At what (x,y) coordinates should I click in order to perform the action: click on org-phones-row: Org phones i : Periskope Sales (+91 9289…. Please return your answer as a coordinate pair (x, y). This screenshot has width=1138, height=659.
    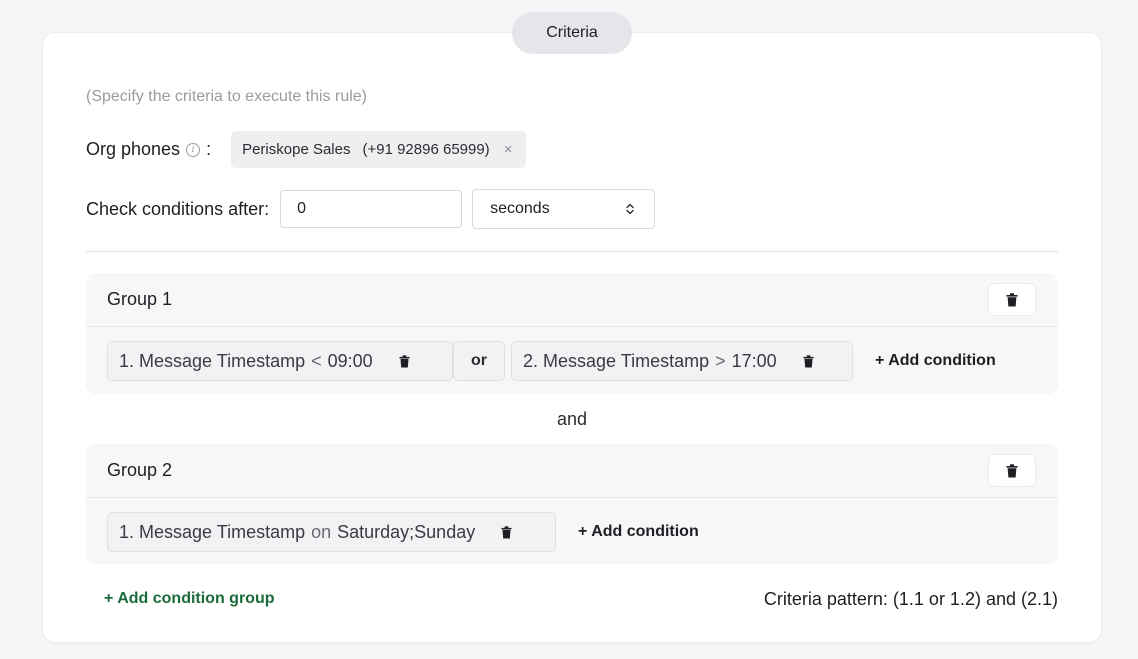
    Looking at the image, I should click on (306, 149).